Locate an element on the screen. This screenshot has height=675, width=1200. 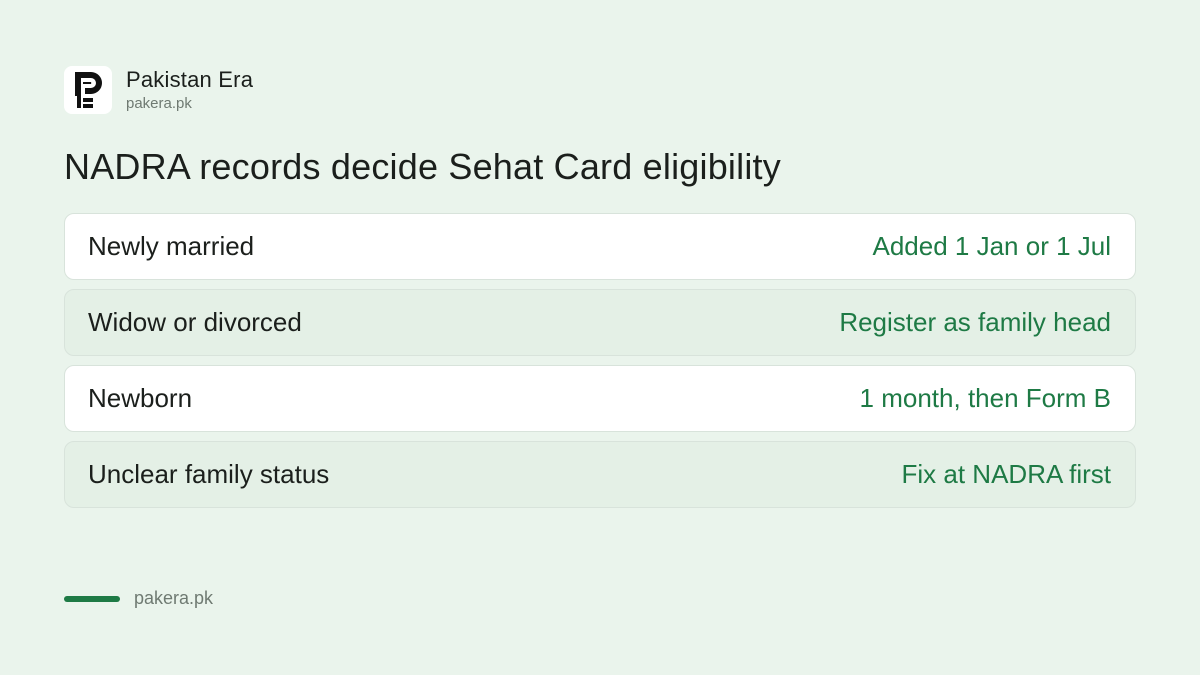
list-item: Newborn 1 month, then Form B is located at coordinates (600, 398).